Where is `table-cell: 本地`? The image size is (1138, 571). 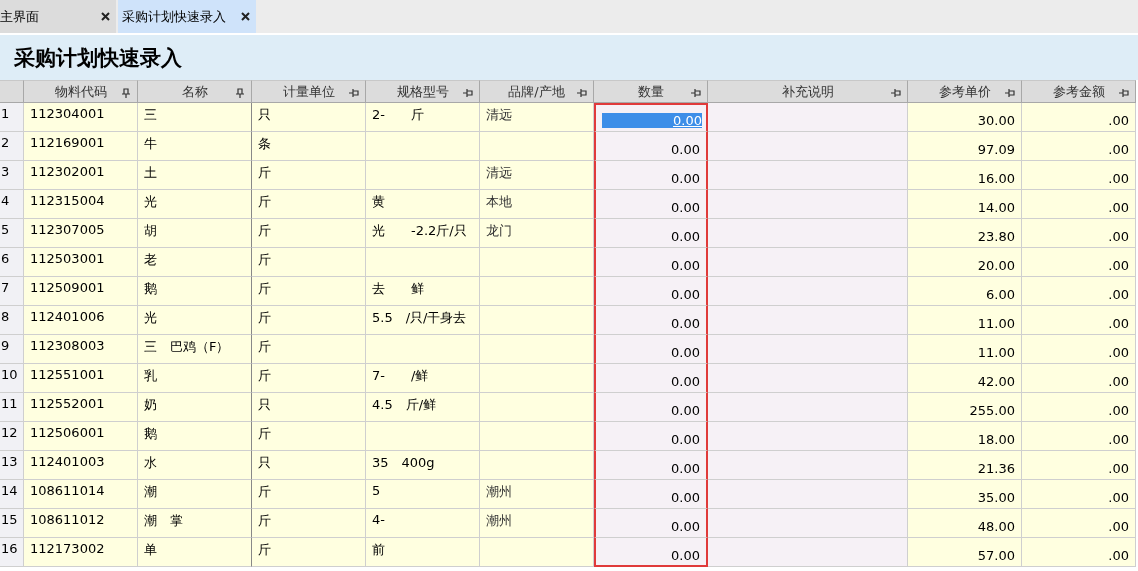 table-cell: 本地 is located at coordinates (537, 204).